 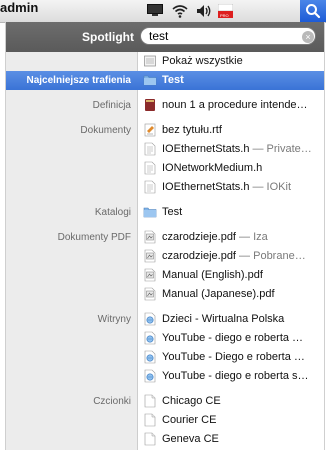 I want to click on result-title: Manual (English).pdf, so click(x=212, y=275).